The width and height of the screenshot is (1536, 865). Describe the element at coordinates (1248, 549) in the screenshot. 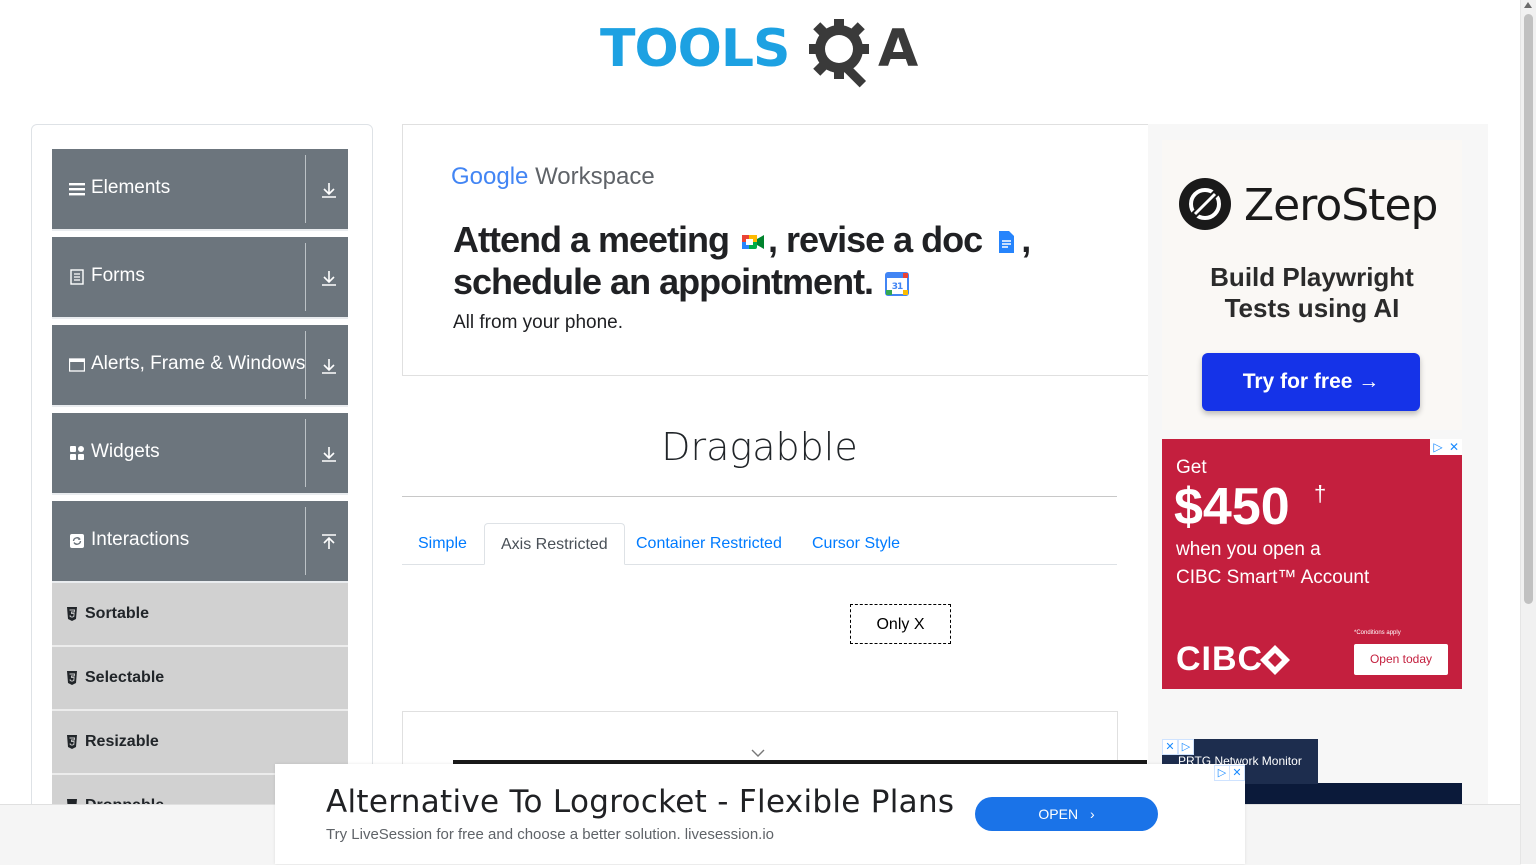

I see `cibc-copy-line: when you open a` at that location.